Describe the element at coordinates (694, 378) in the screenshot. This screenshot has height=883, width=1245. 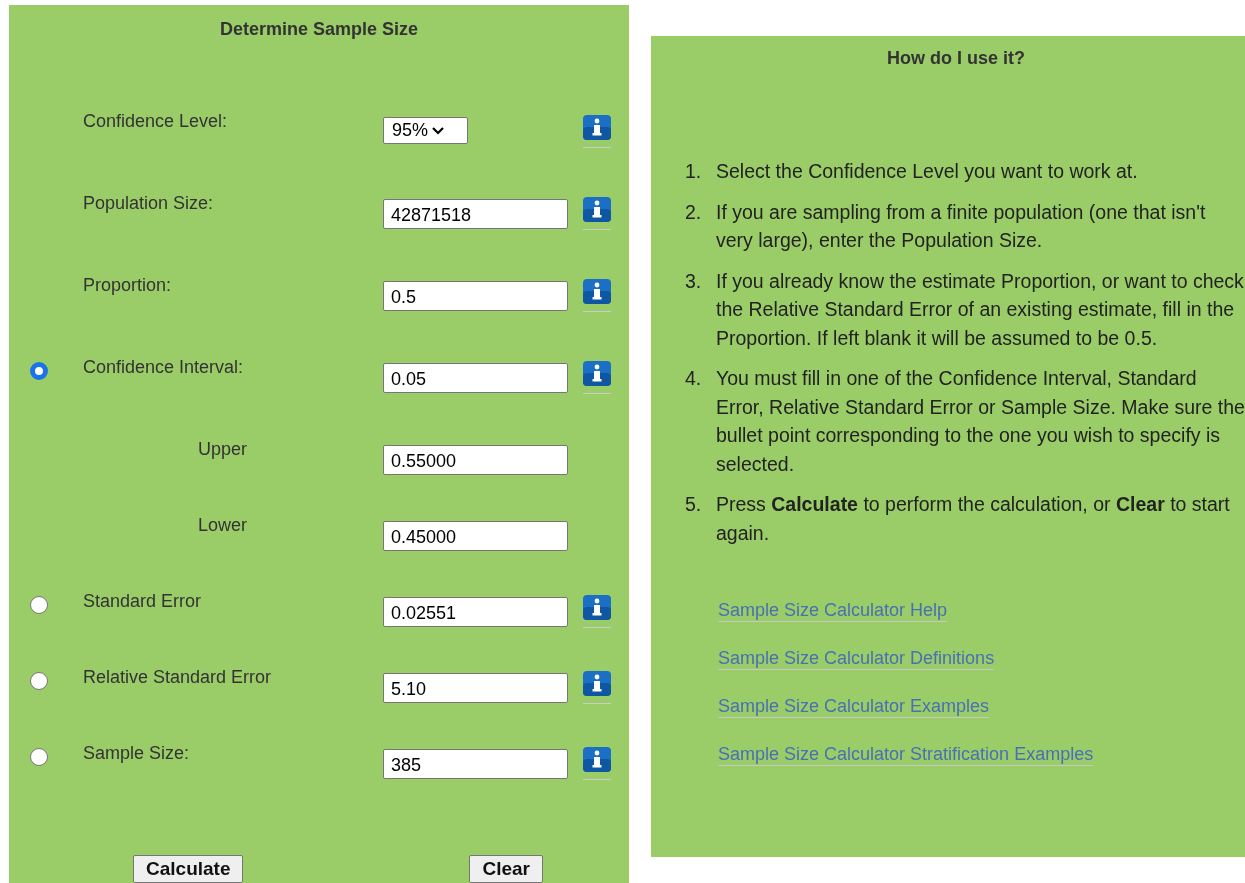
I see `step-number: 4.` at that location.